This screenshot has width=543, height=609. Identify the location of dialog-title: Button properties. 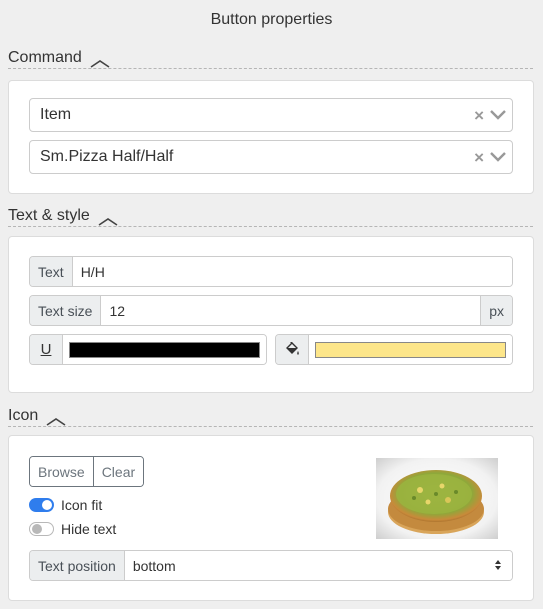
(271, 19).